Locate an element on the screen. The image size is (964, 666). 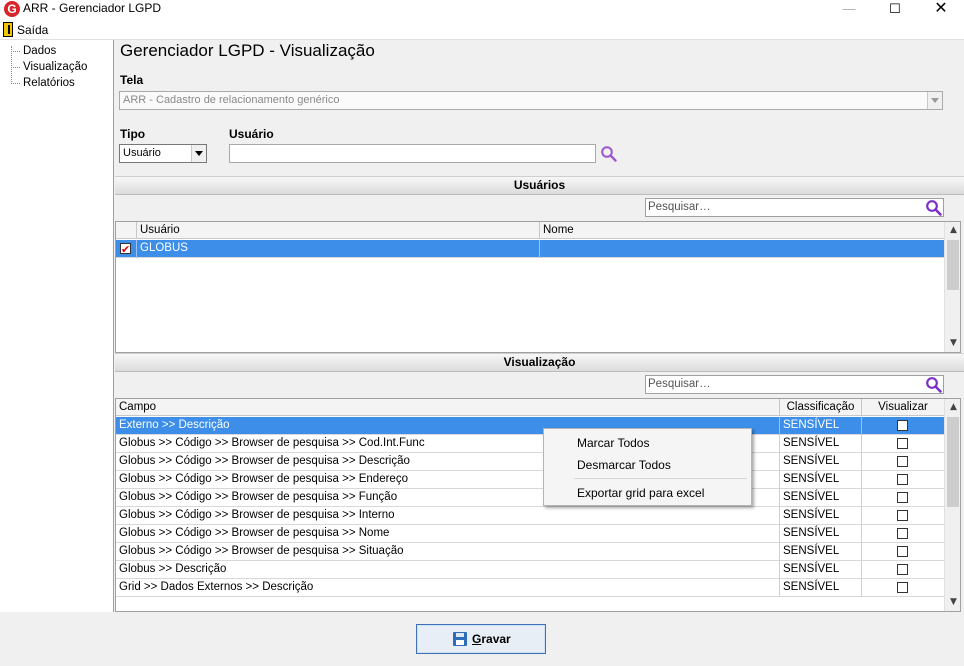
sidebar-item-relatorios: Relatórios is located at coordinates (43, 83).